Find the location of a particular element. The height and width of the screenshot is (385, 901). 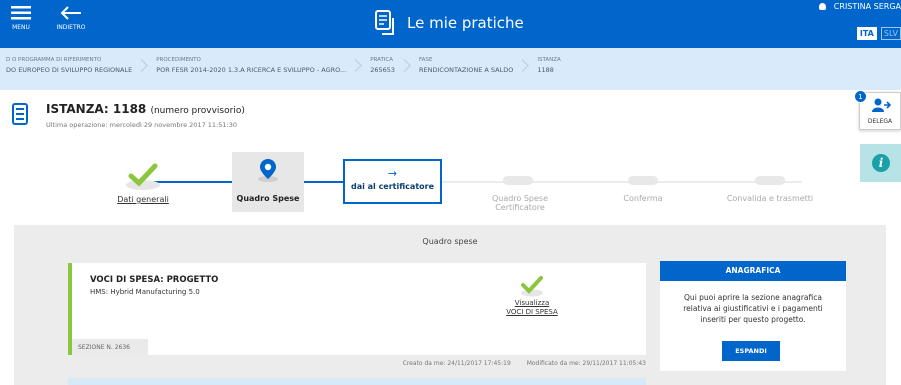

breadcrumb-key: ISTANZA is located at coordinates (549, 60).